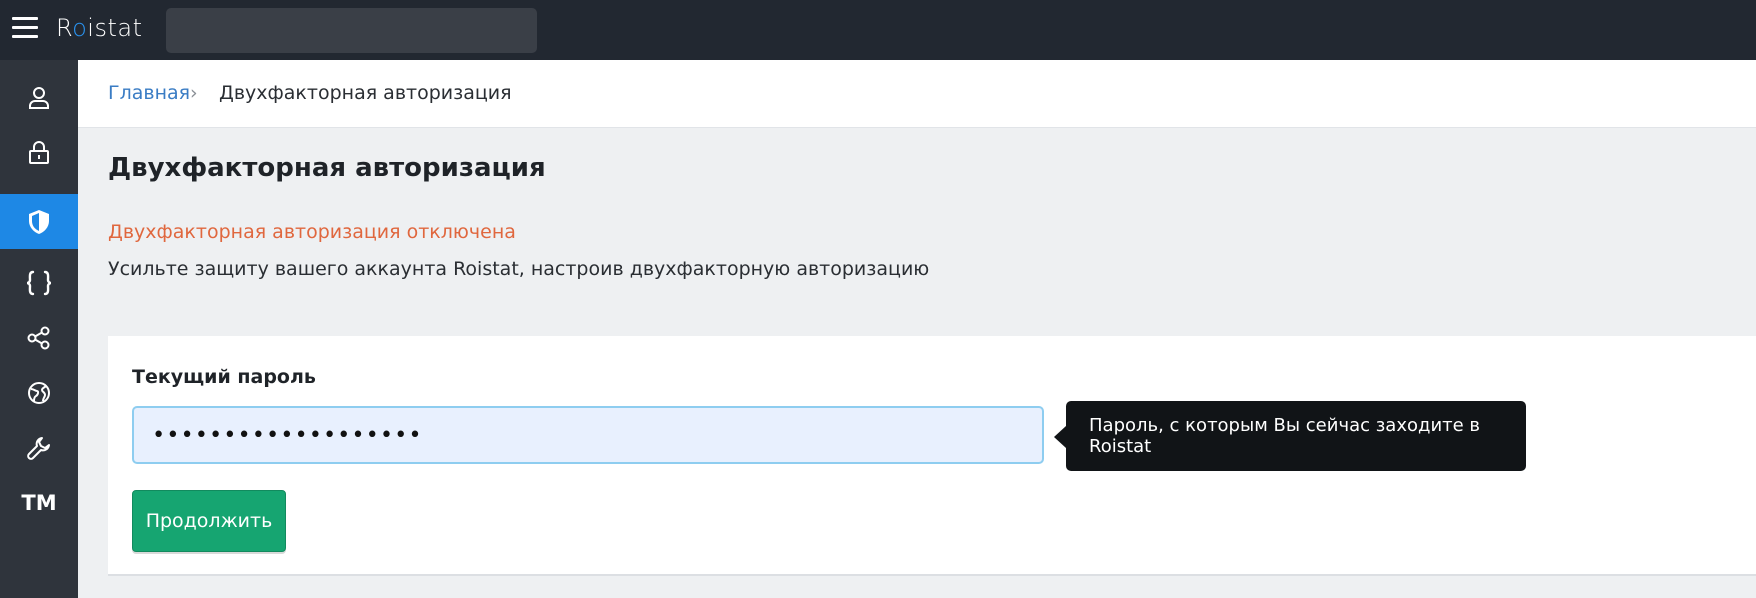 This screenshot has height=598, width=1756. What do you see at coordinates (878, 30) in the screenshot?
I see `top-bar: Roistat` at bounding box center [878, 30].